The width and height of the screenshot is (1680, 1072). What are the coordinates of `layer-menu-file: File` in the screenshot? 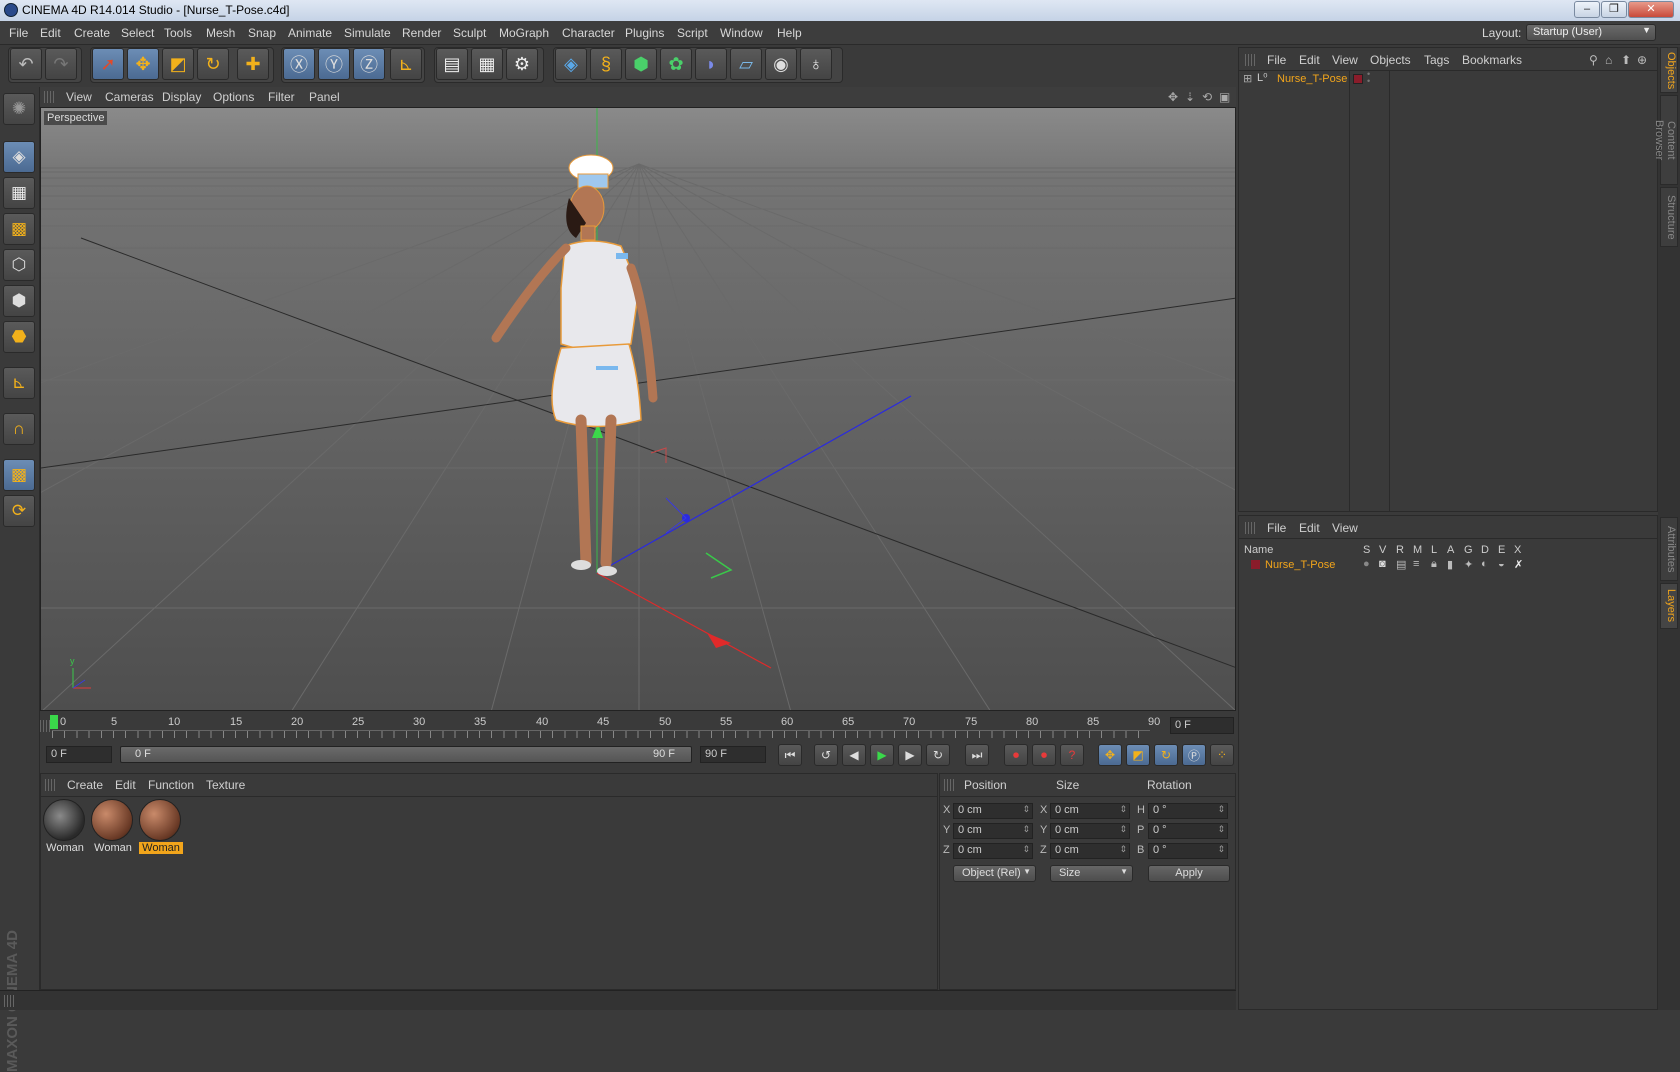 It's located at (1276, 528).